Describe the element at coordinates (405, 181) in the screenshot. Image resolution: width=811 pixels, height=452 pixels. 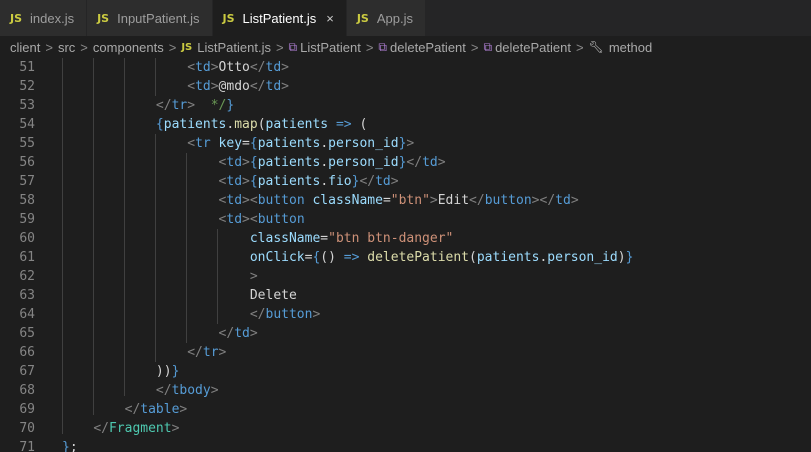
I see `code-line: 57 <td>{patients.fio}</td>` at that location.